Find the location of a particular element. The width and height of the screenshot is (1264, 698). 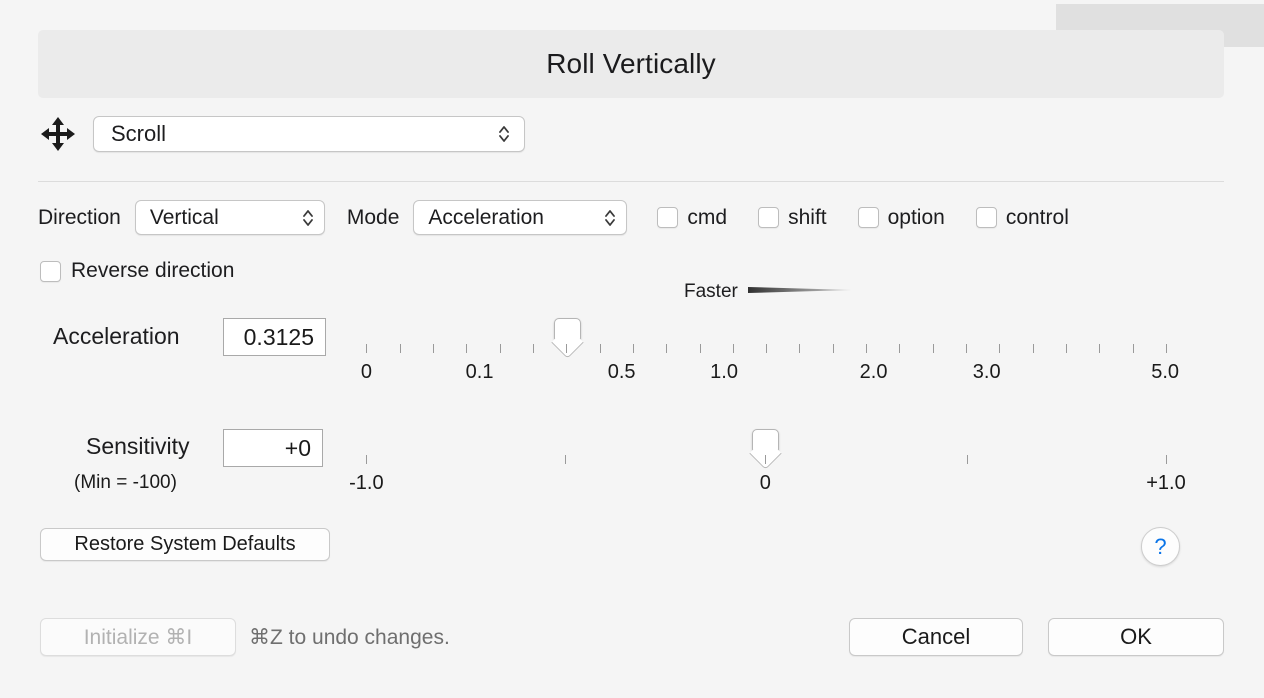

undo-hint-text: ⌘Z to undo changes. is located at coordinates (349, 637).